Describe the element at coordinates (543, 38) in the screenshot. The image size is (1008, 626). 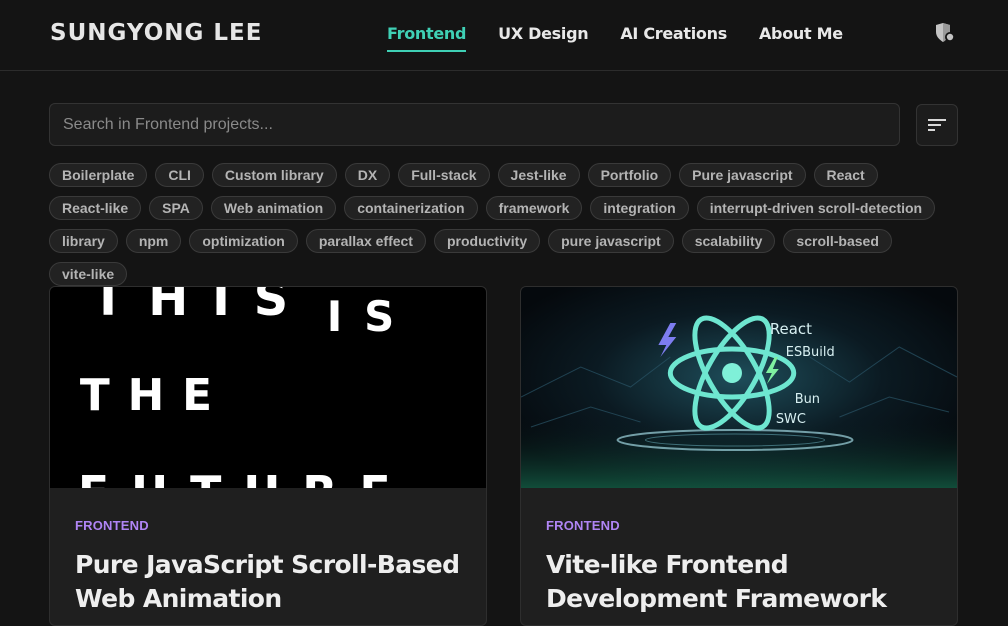
I see `nav-ux-design: UX Design` at that location.